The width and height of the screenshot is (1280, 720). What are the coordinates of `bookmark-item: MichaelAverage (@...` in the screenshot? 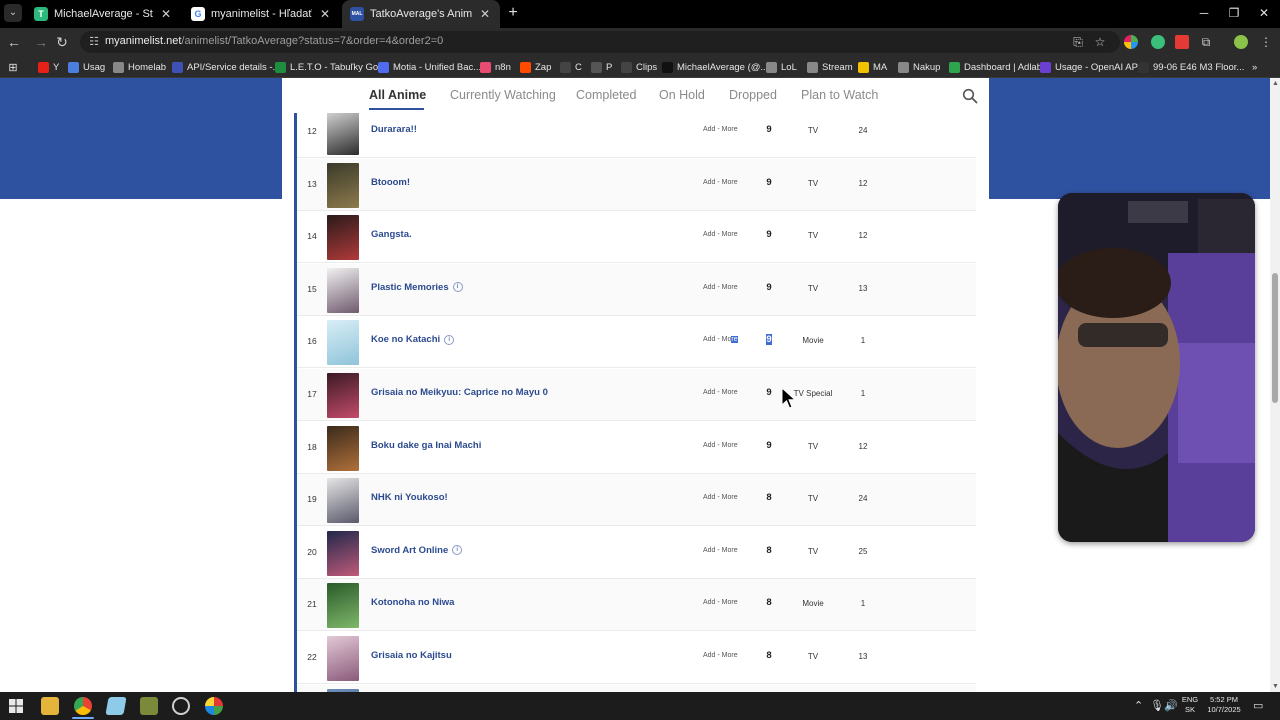 It's located at (715, 67).